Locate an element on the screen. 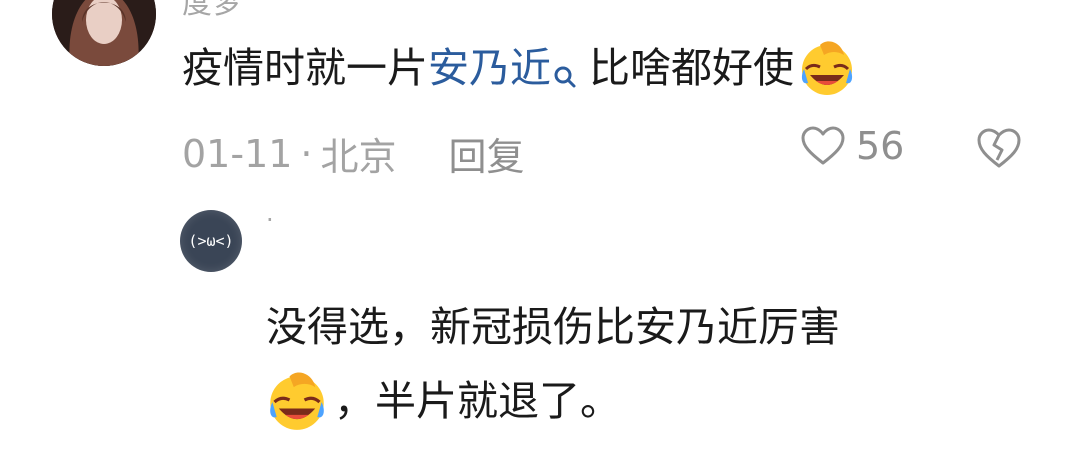 Image resolution: width=1080 pixels, height=455 pixels. search-icon is located at coordinates (566, 69).